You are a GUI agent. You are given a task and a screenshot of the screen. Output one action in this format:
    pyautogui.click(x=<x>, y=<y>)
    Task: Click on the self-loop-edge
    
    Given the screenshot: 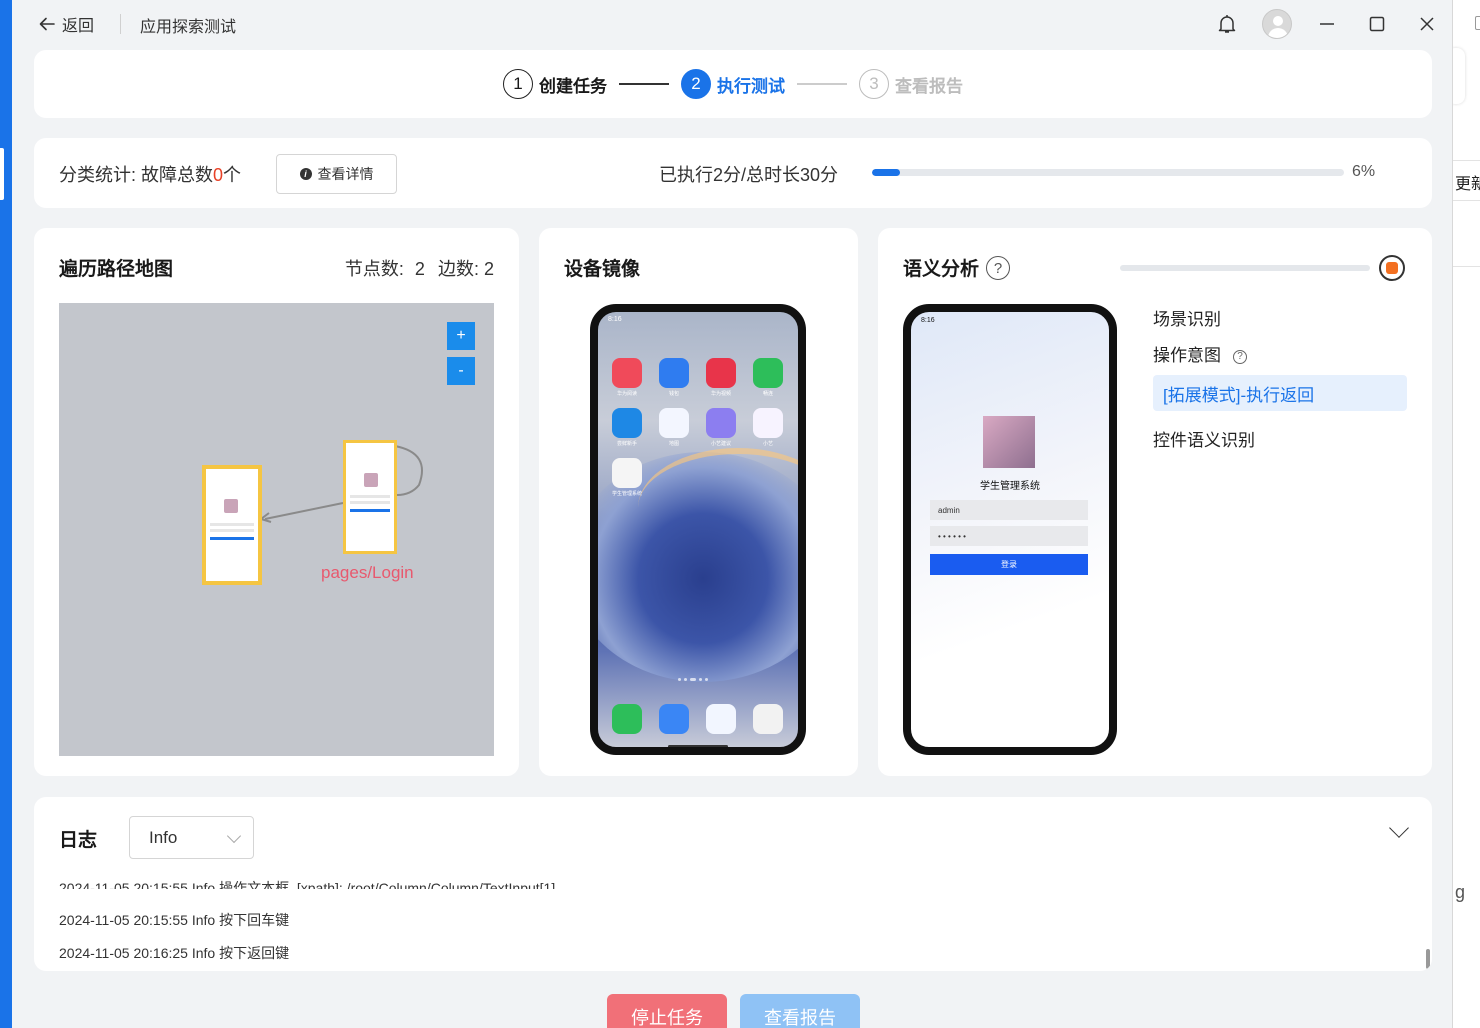 What is the action you would take?
    pyautogui.click(x=408, y=470)
    